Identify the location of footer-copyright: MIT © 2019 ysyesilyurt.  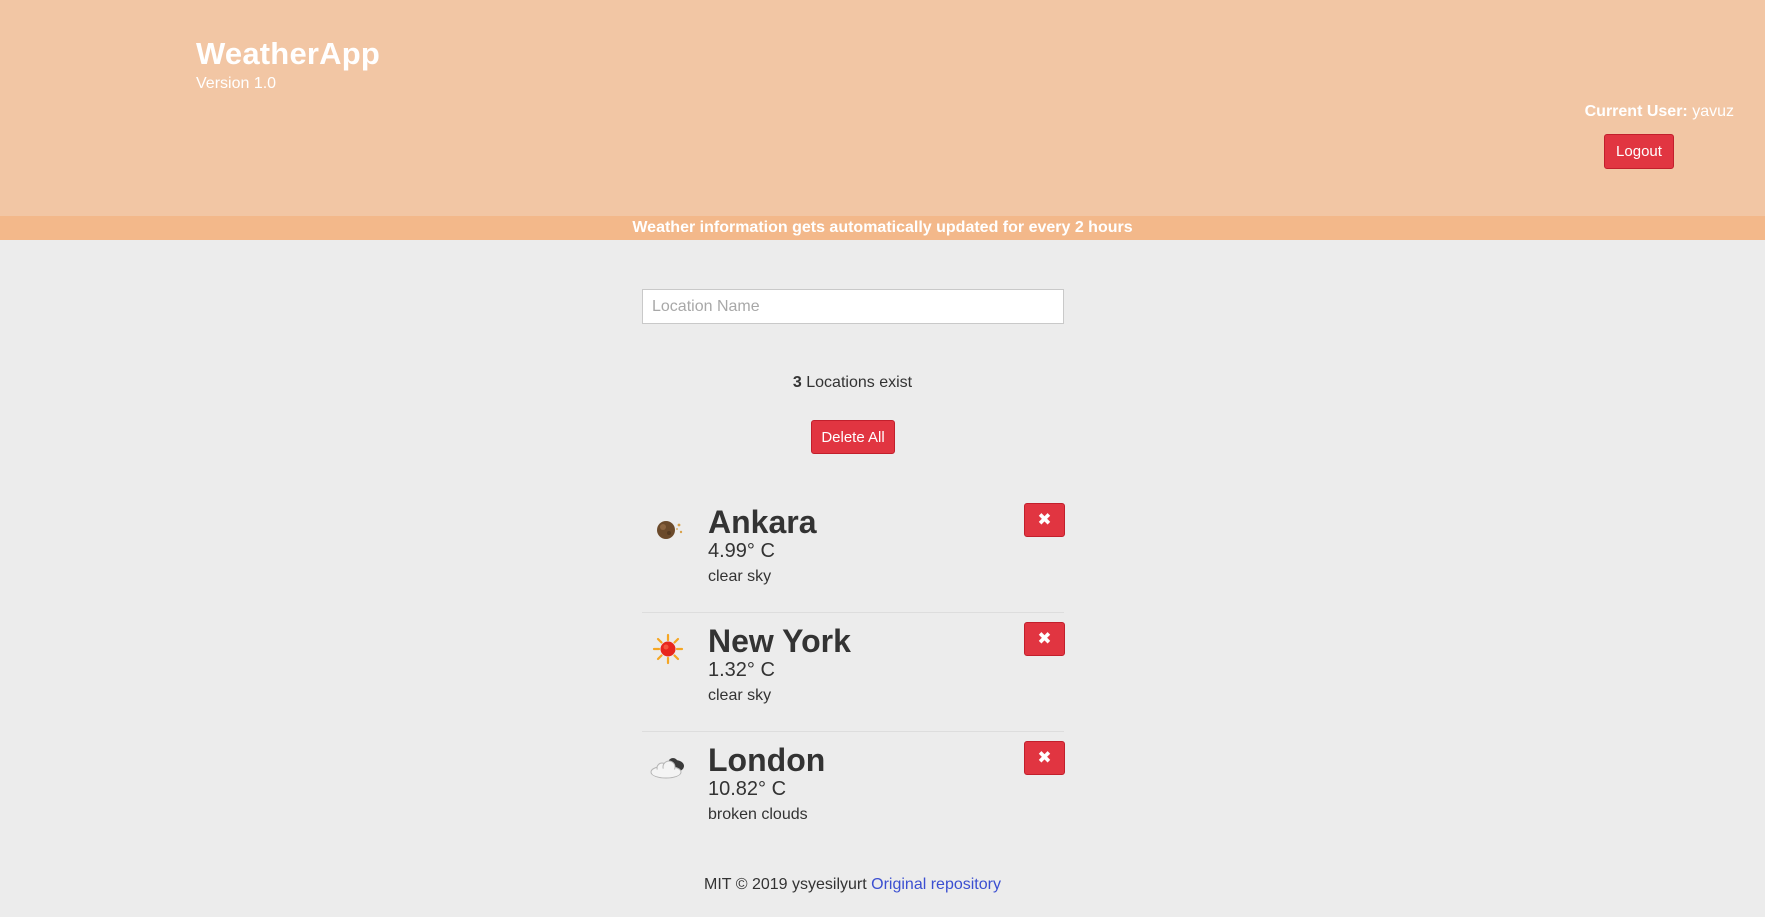
(785, 884).